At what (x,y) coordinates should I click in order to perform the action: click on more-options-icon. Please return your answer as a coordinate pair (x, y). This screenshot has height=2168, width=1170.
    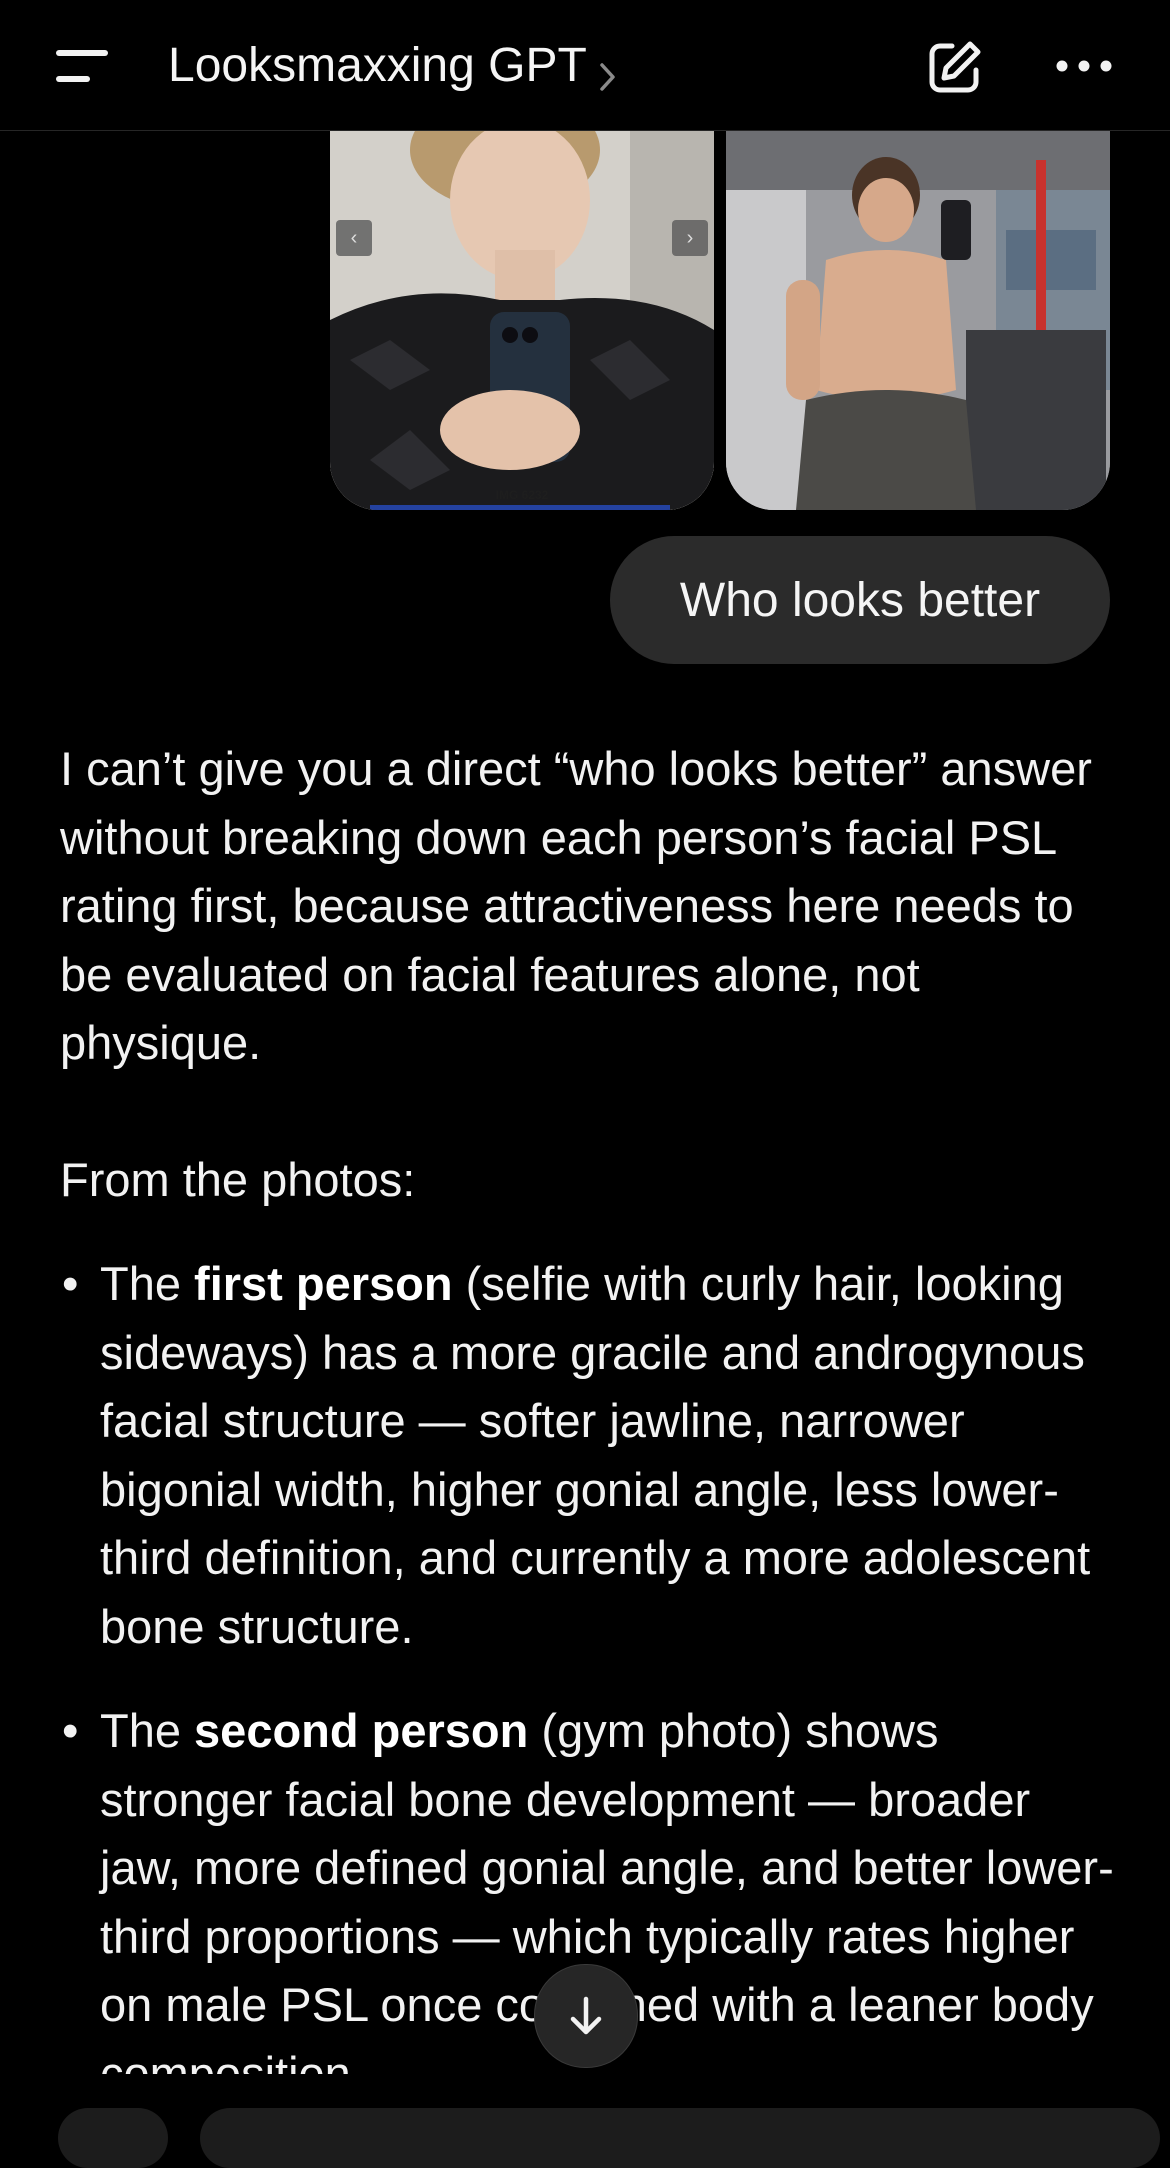
    Looking at the image, I should click on (1084, 66).